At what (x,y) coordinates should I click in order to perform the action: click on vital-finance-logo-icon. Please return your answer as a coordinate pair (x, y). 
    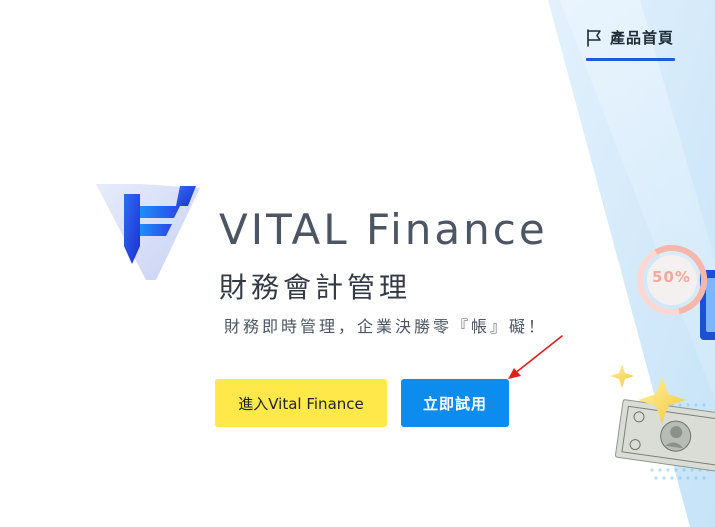
    Looking at the image, I should click on (148, 232).